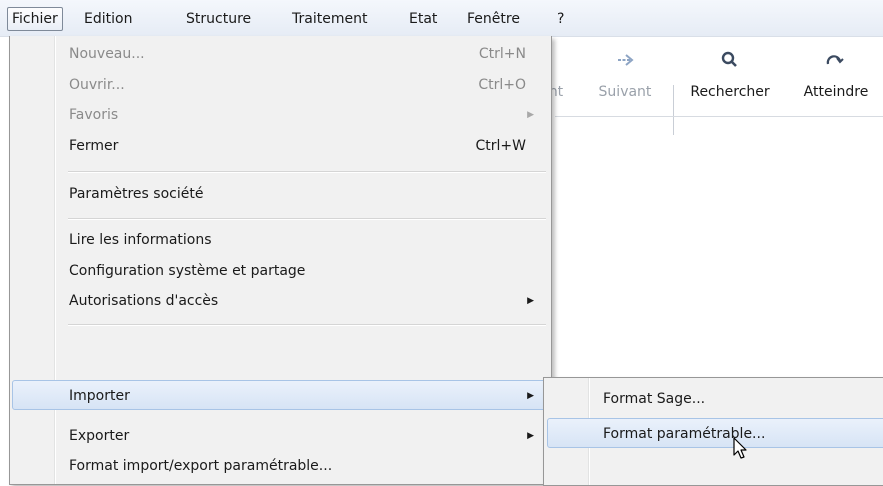 This screenshot has height=486, width=883. I want to click on menu-item-label: Autorisations d'accès, so click(144, 301).